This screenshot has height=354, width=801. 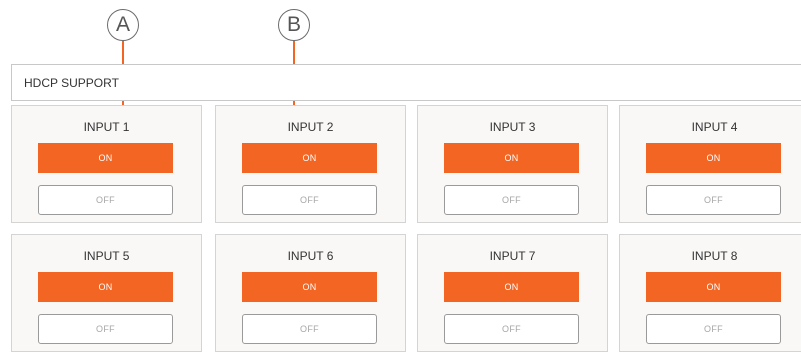 I want to click on input-2-off-button: OFF, so click(x=309, y=200).